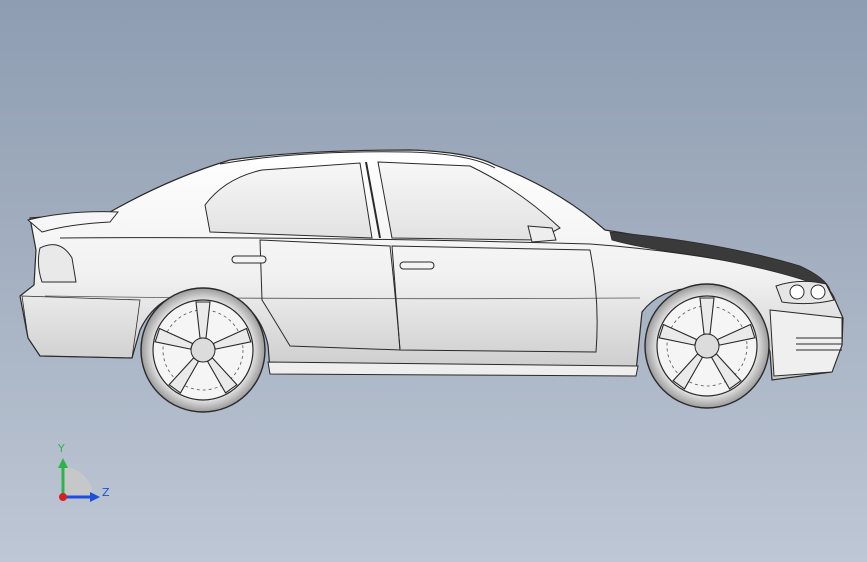 Image resolution: width=867 pixels, height=562 pixels. Describe the element at coordinates (707, 346) in the screenshot. I see `front-wheel` at that location.